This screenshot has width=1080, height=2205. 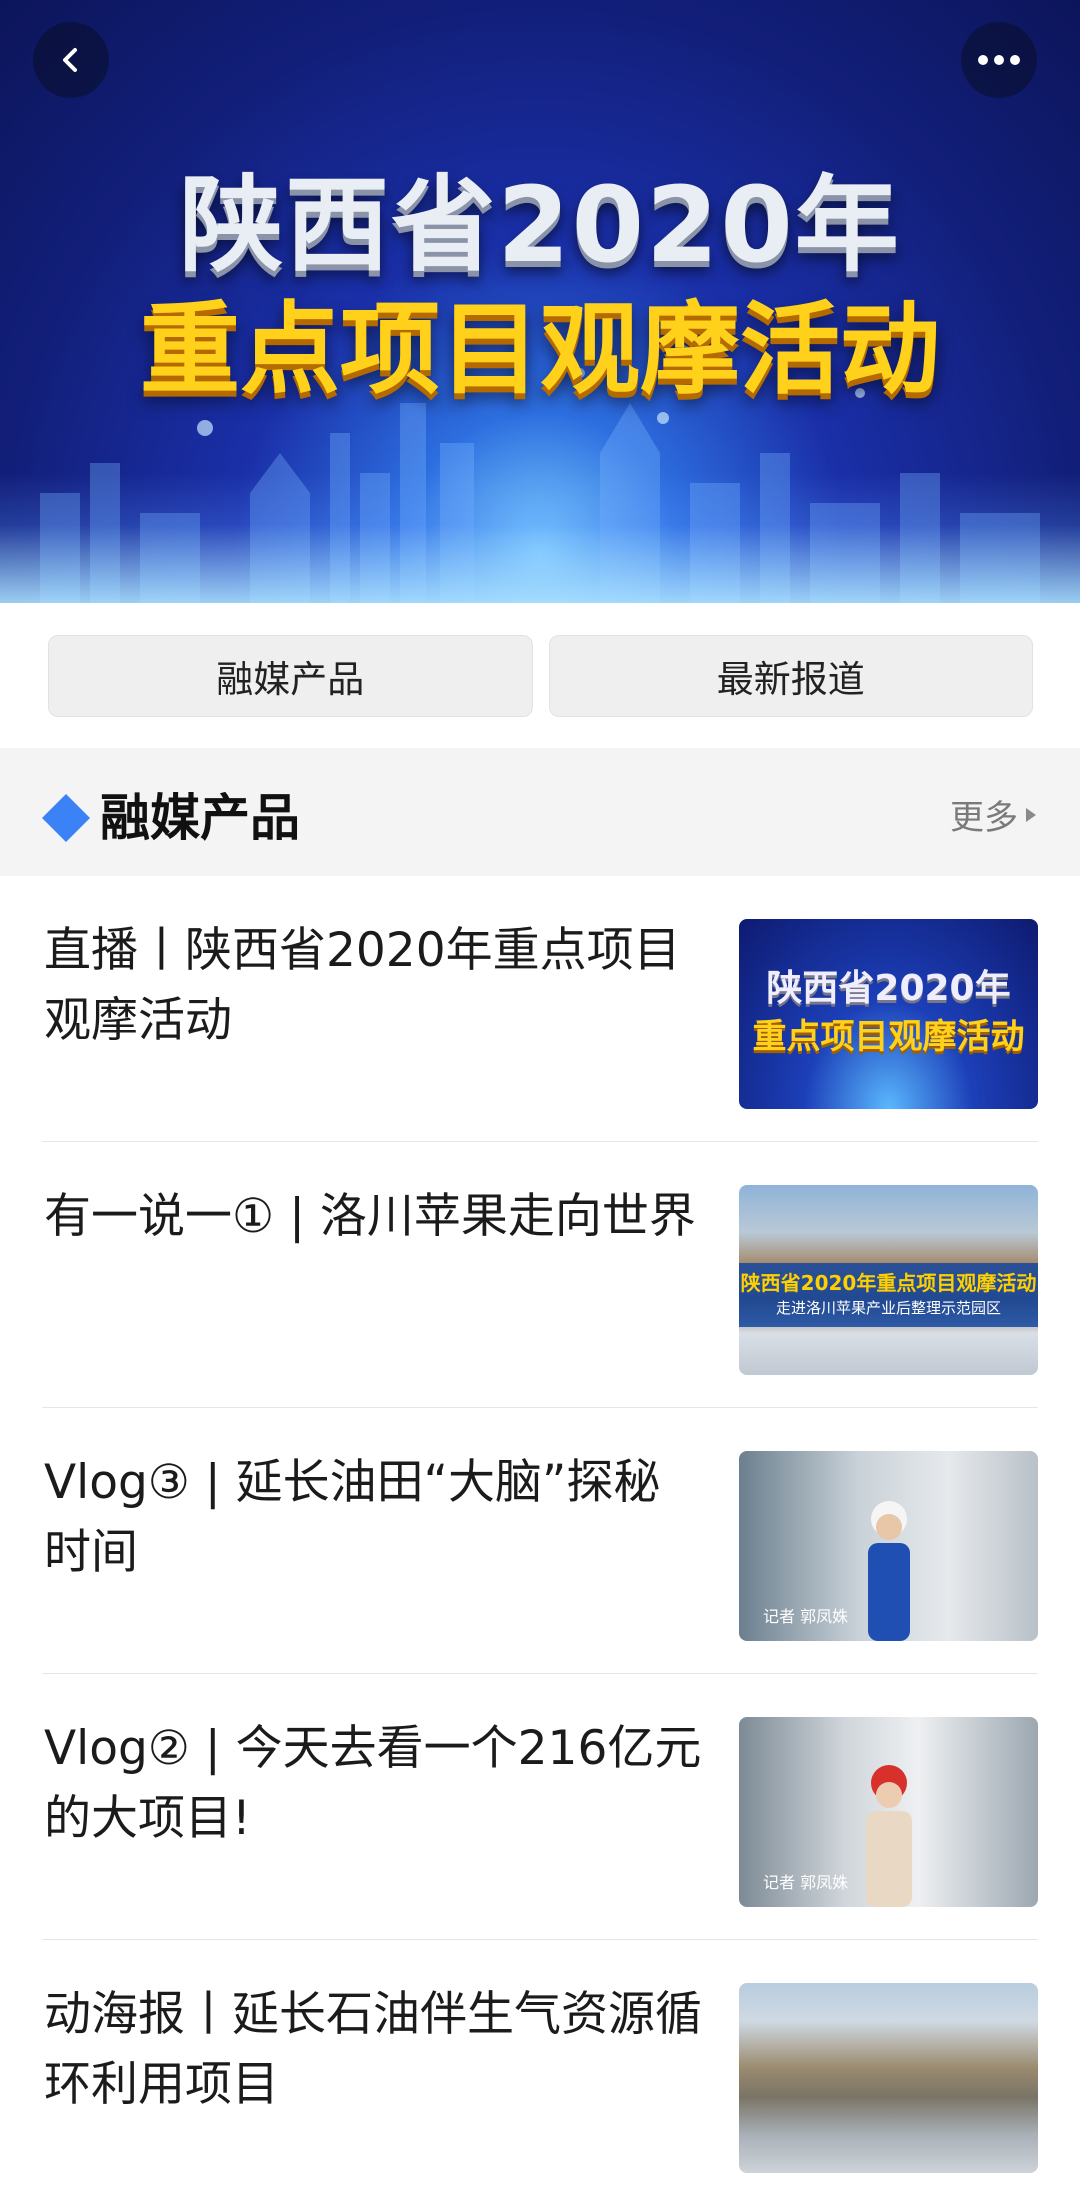 I want to click on list-item: 动海报丨延长石油伴生气资源循环利用项目, so click(x=540, y=2072).